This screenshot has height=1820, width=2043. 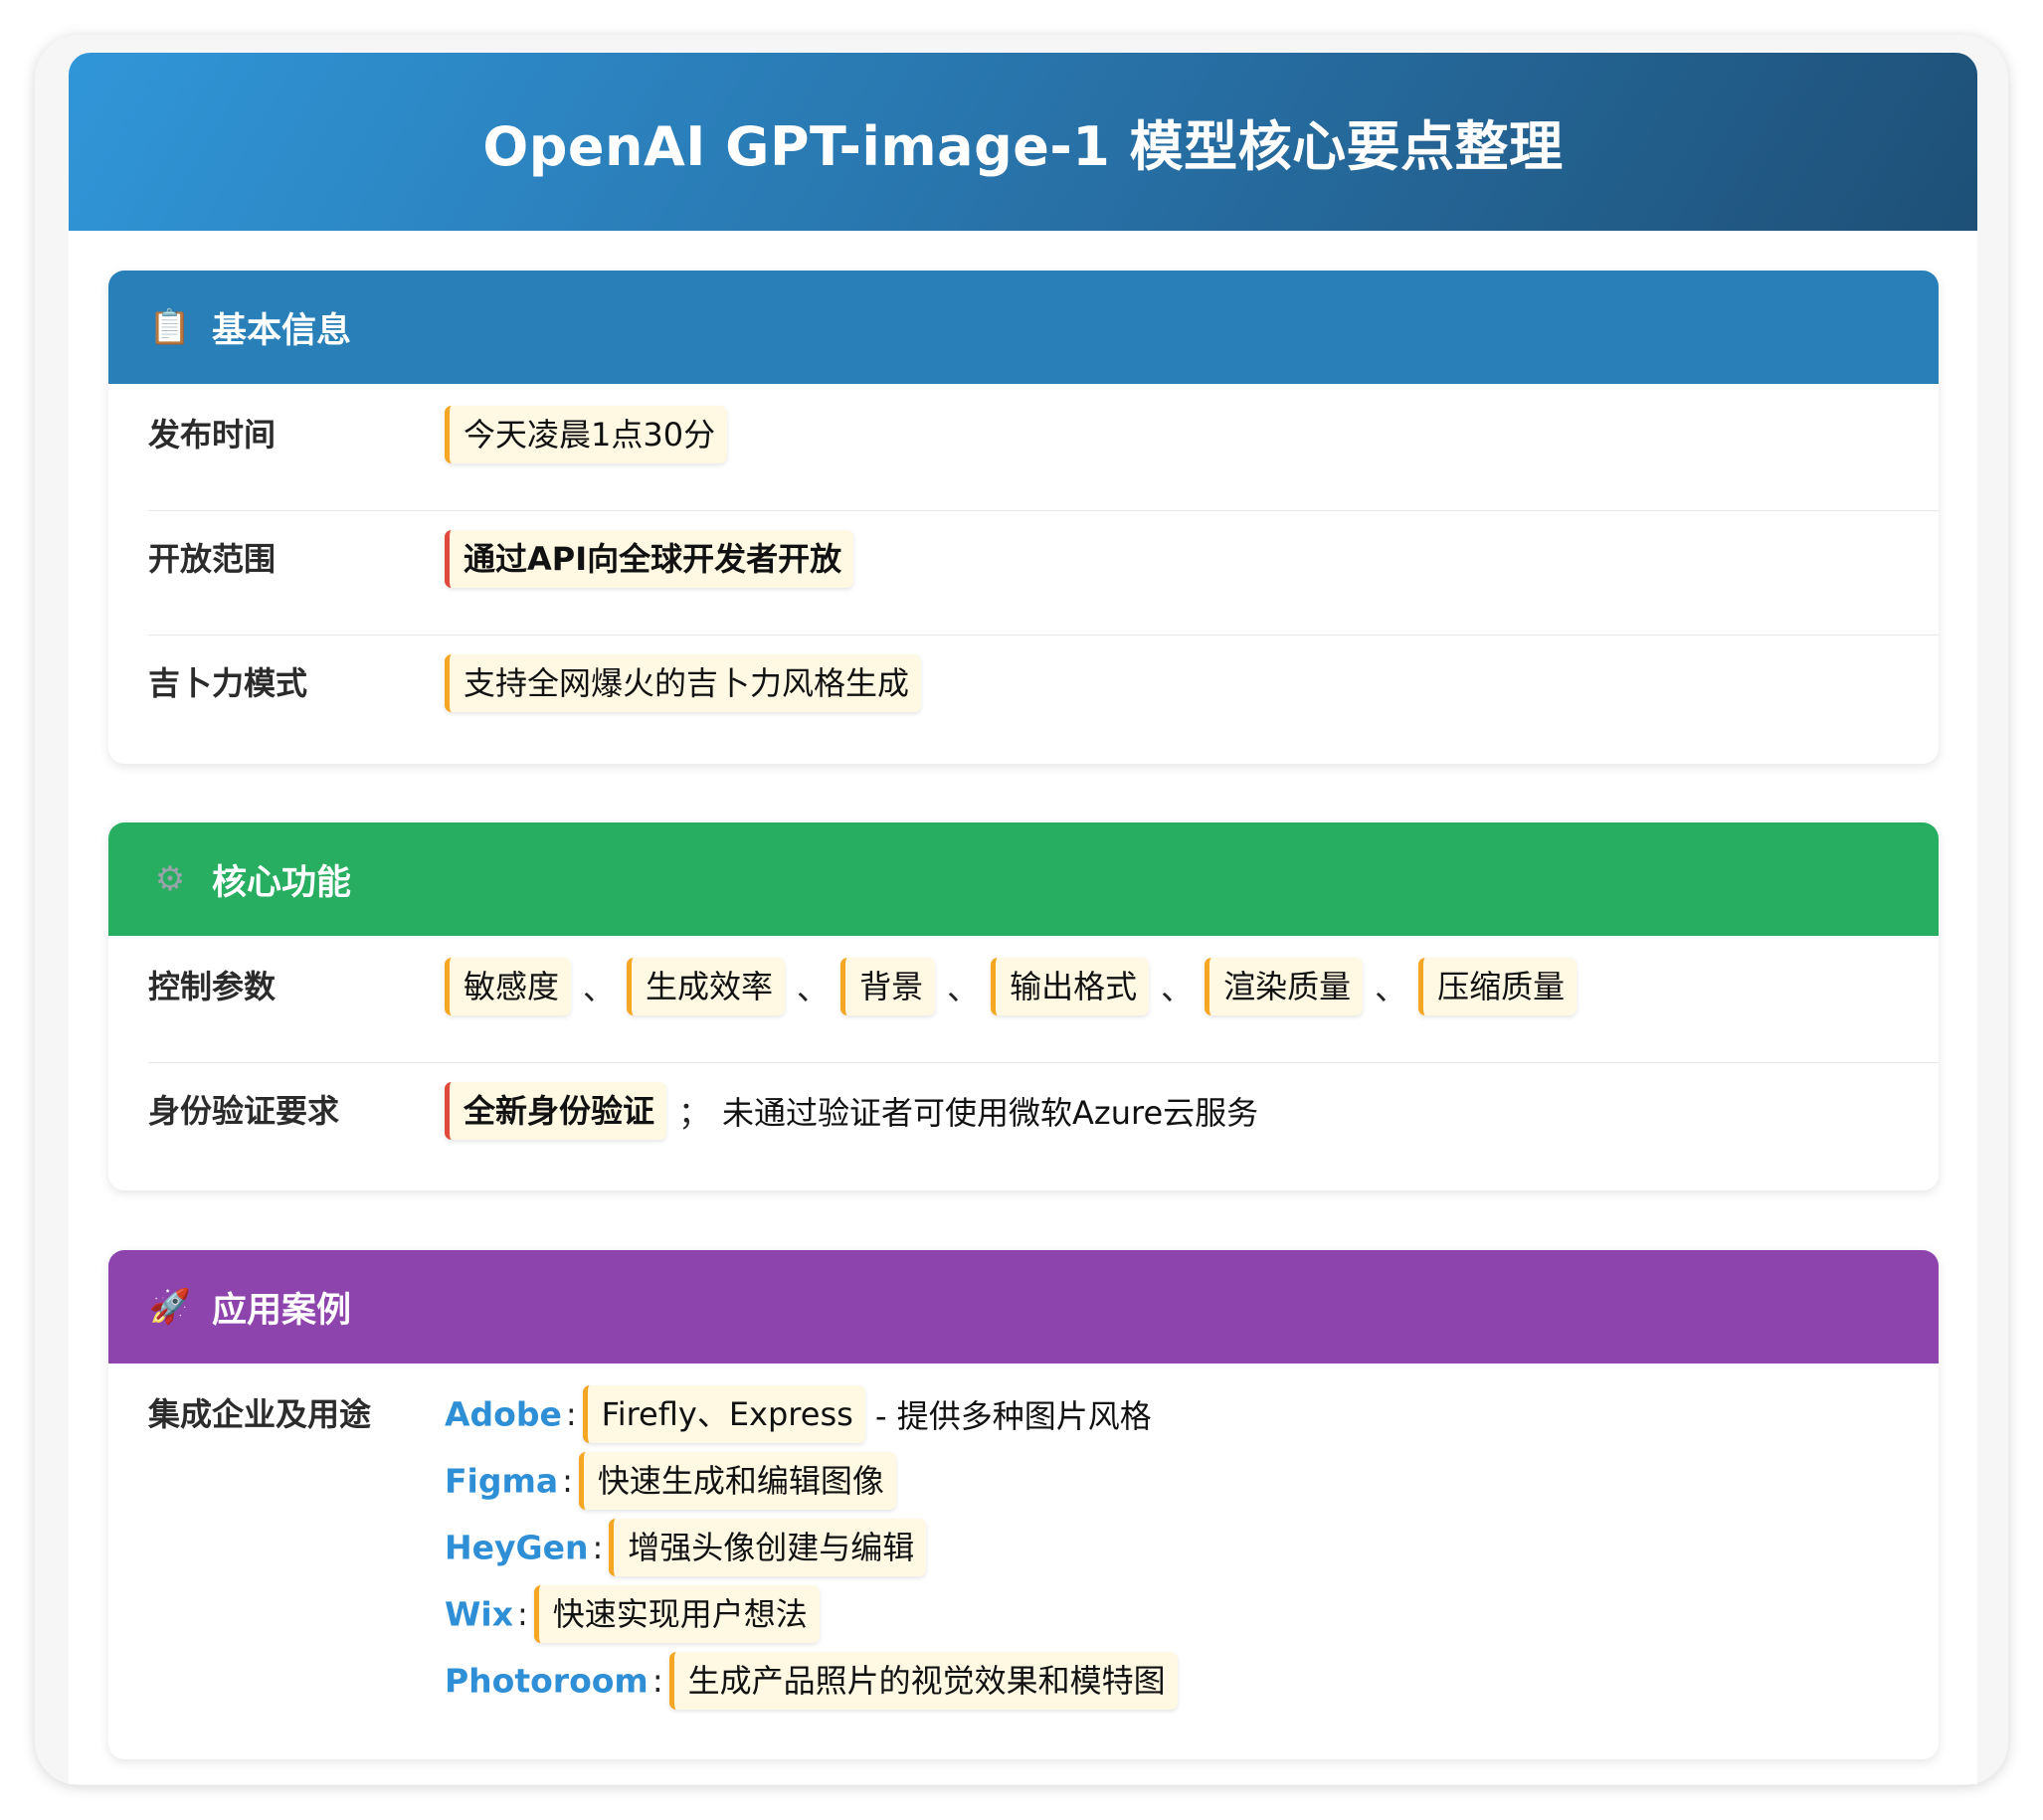 What do you see at coordinates (706, 986) in the screenshot?
I see `tag-param: 生成效率` at bounding box center [706, 986].